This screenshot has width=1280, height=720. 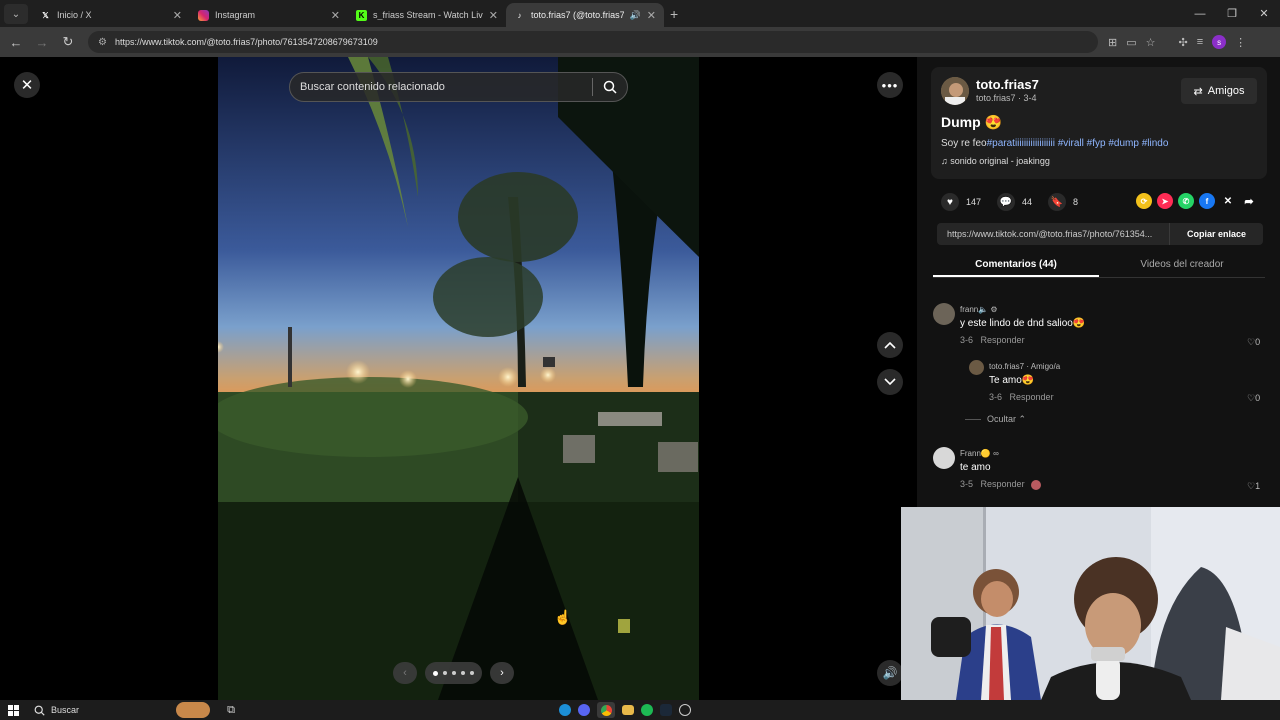 What do you see at coordinates (27, 85) in the screenshot?
I see `close-viewer-button: ✕` at bounding box center [27, 85].